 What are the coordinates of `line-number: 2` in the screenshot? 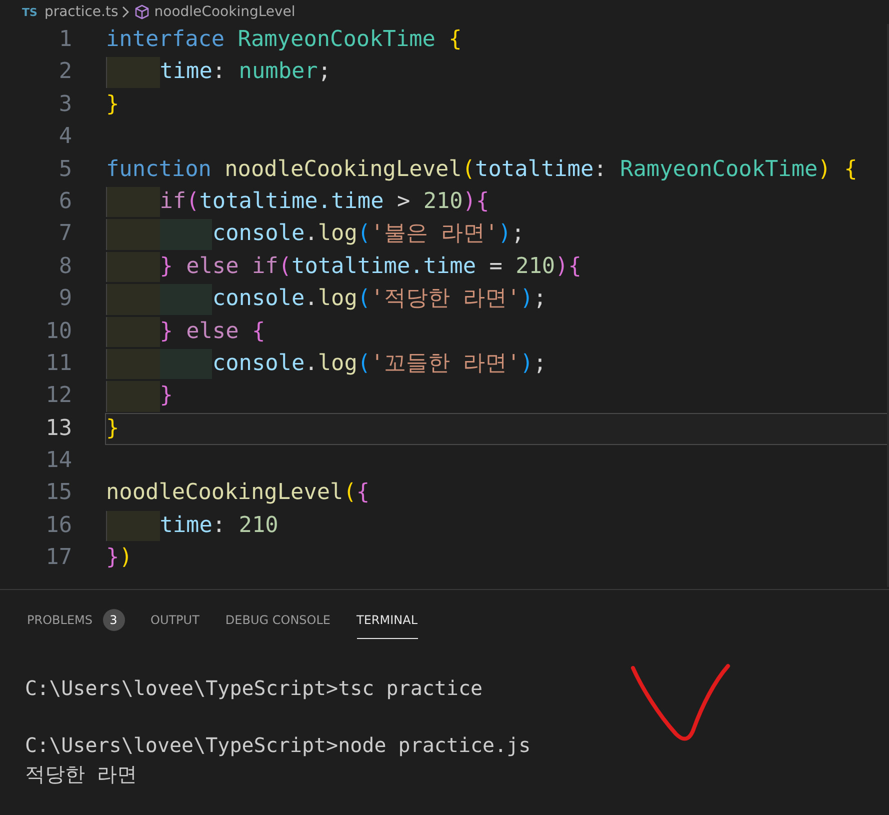 It's located at (65, 72).